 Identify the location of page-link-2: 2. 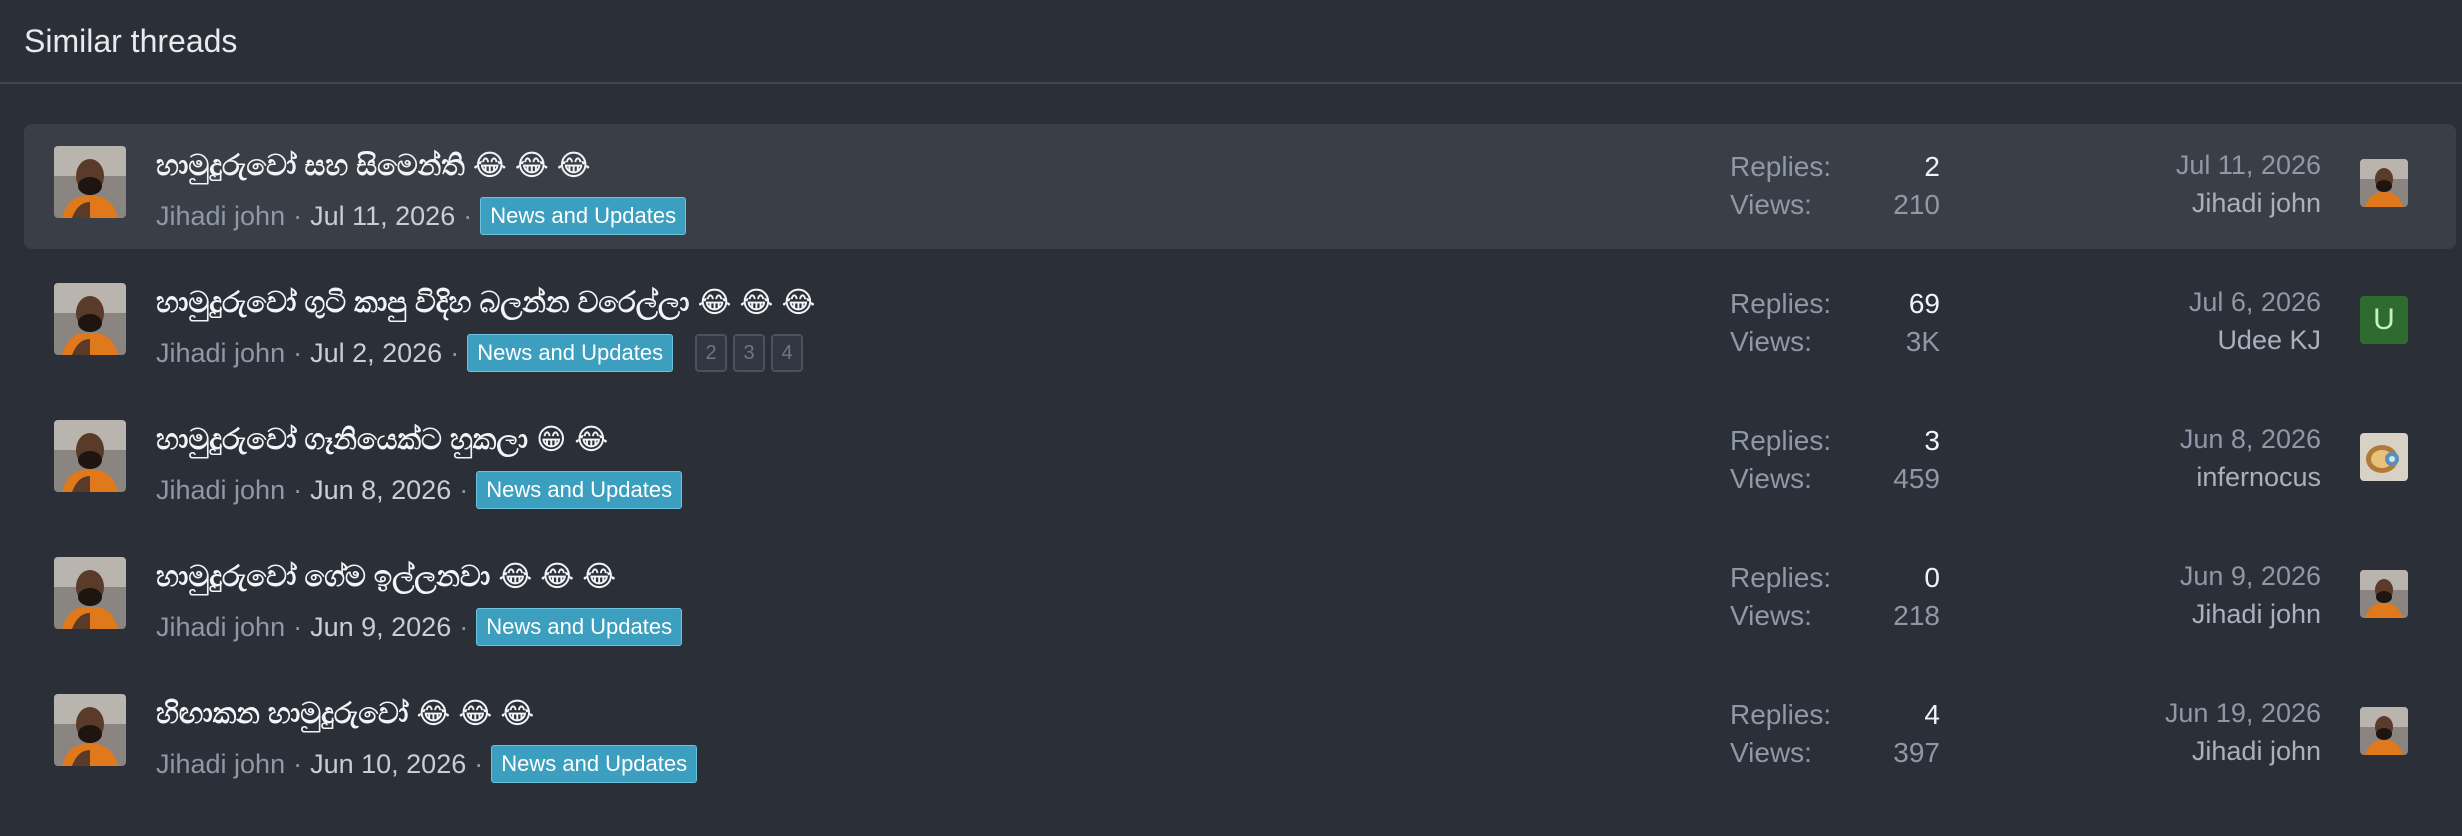
(711, 353).